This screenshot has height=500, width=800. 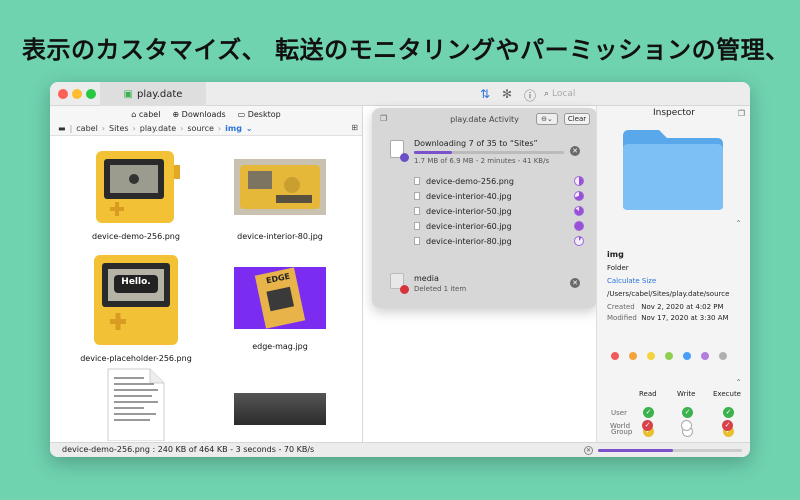 I want to click on perm-header-read: Read, so click(x=648, y=394).